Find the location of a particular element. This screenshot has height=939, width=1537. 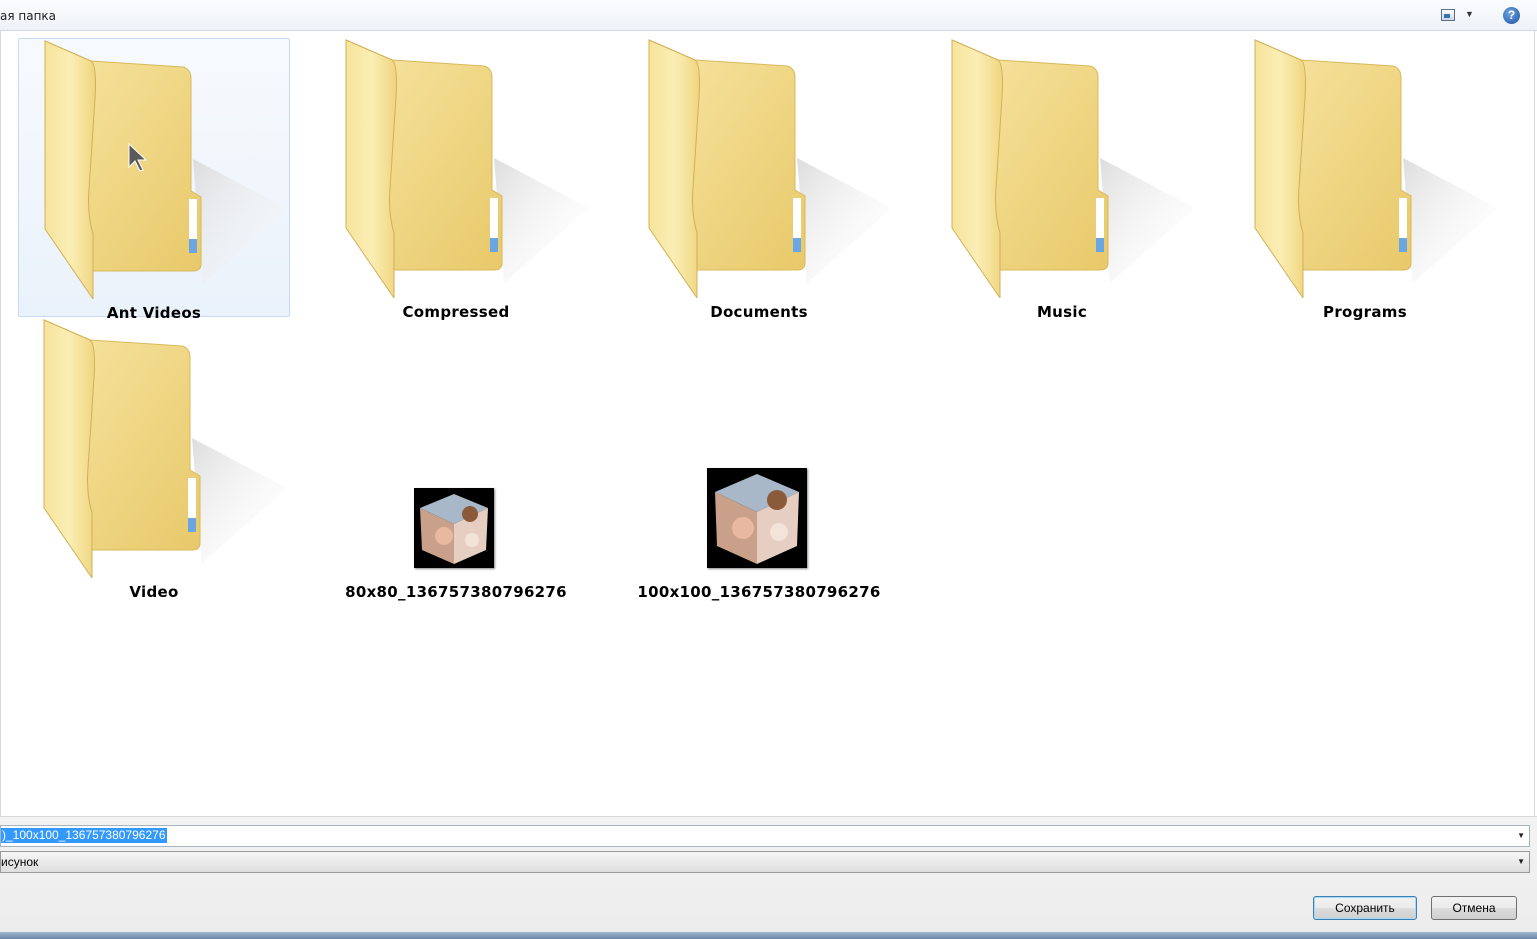

folder-title: ая папка is located at coordinates (28, 16).